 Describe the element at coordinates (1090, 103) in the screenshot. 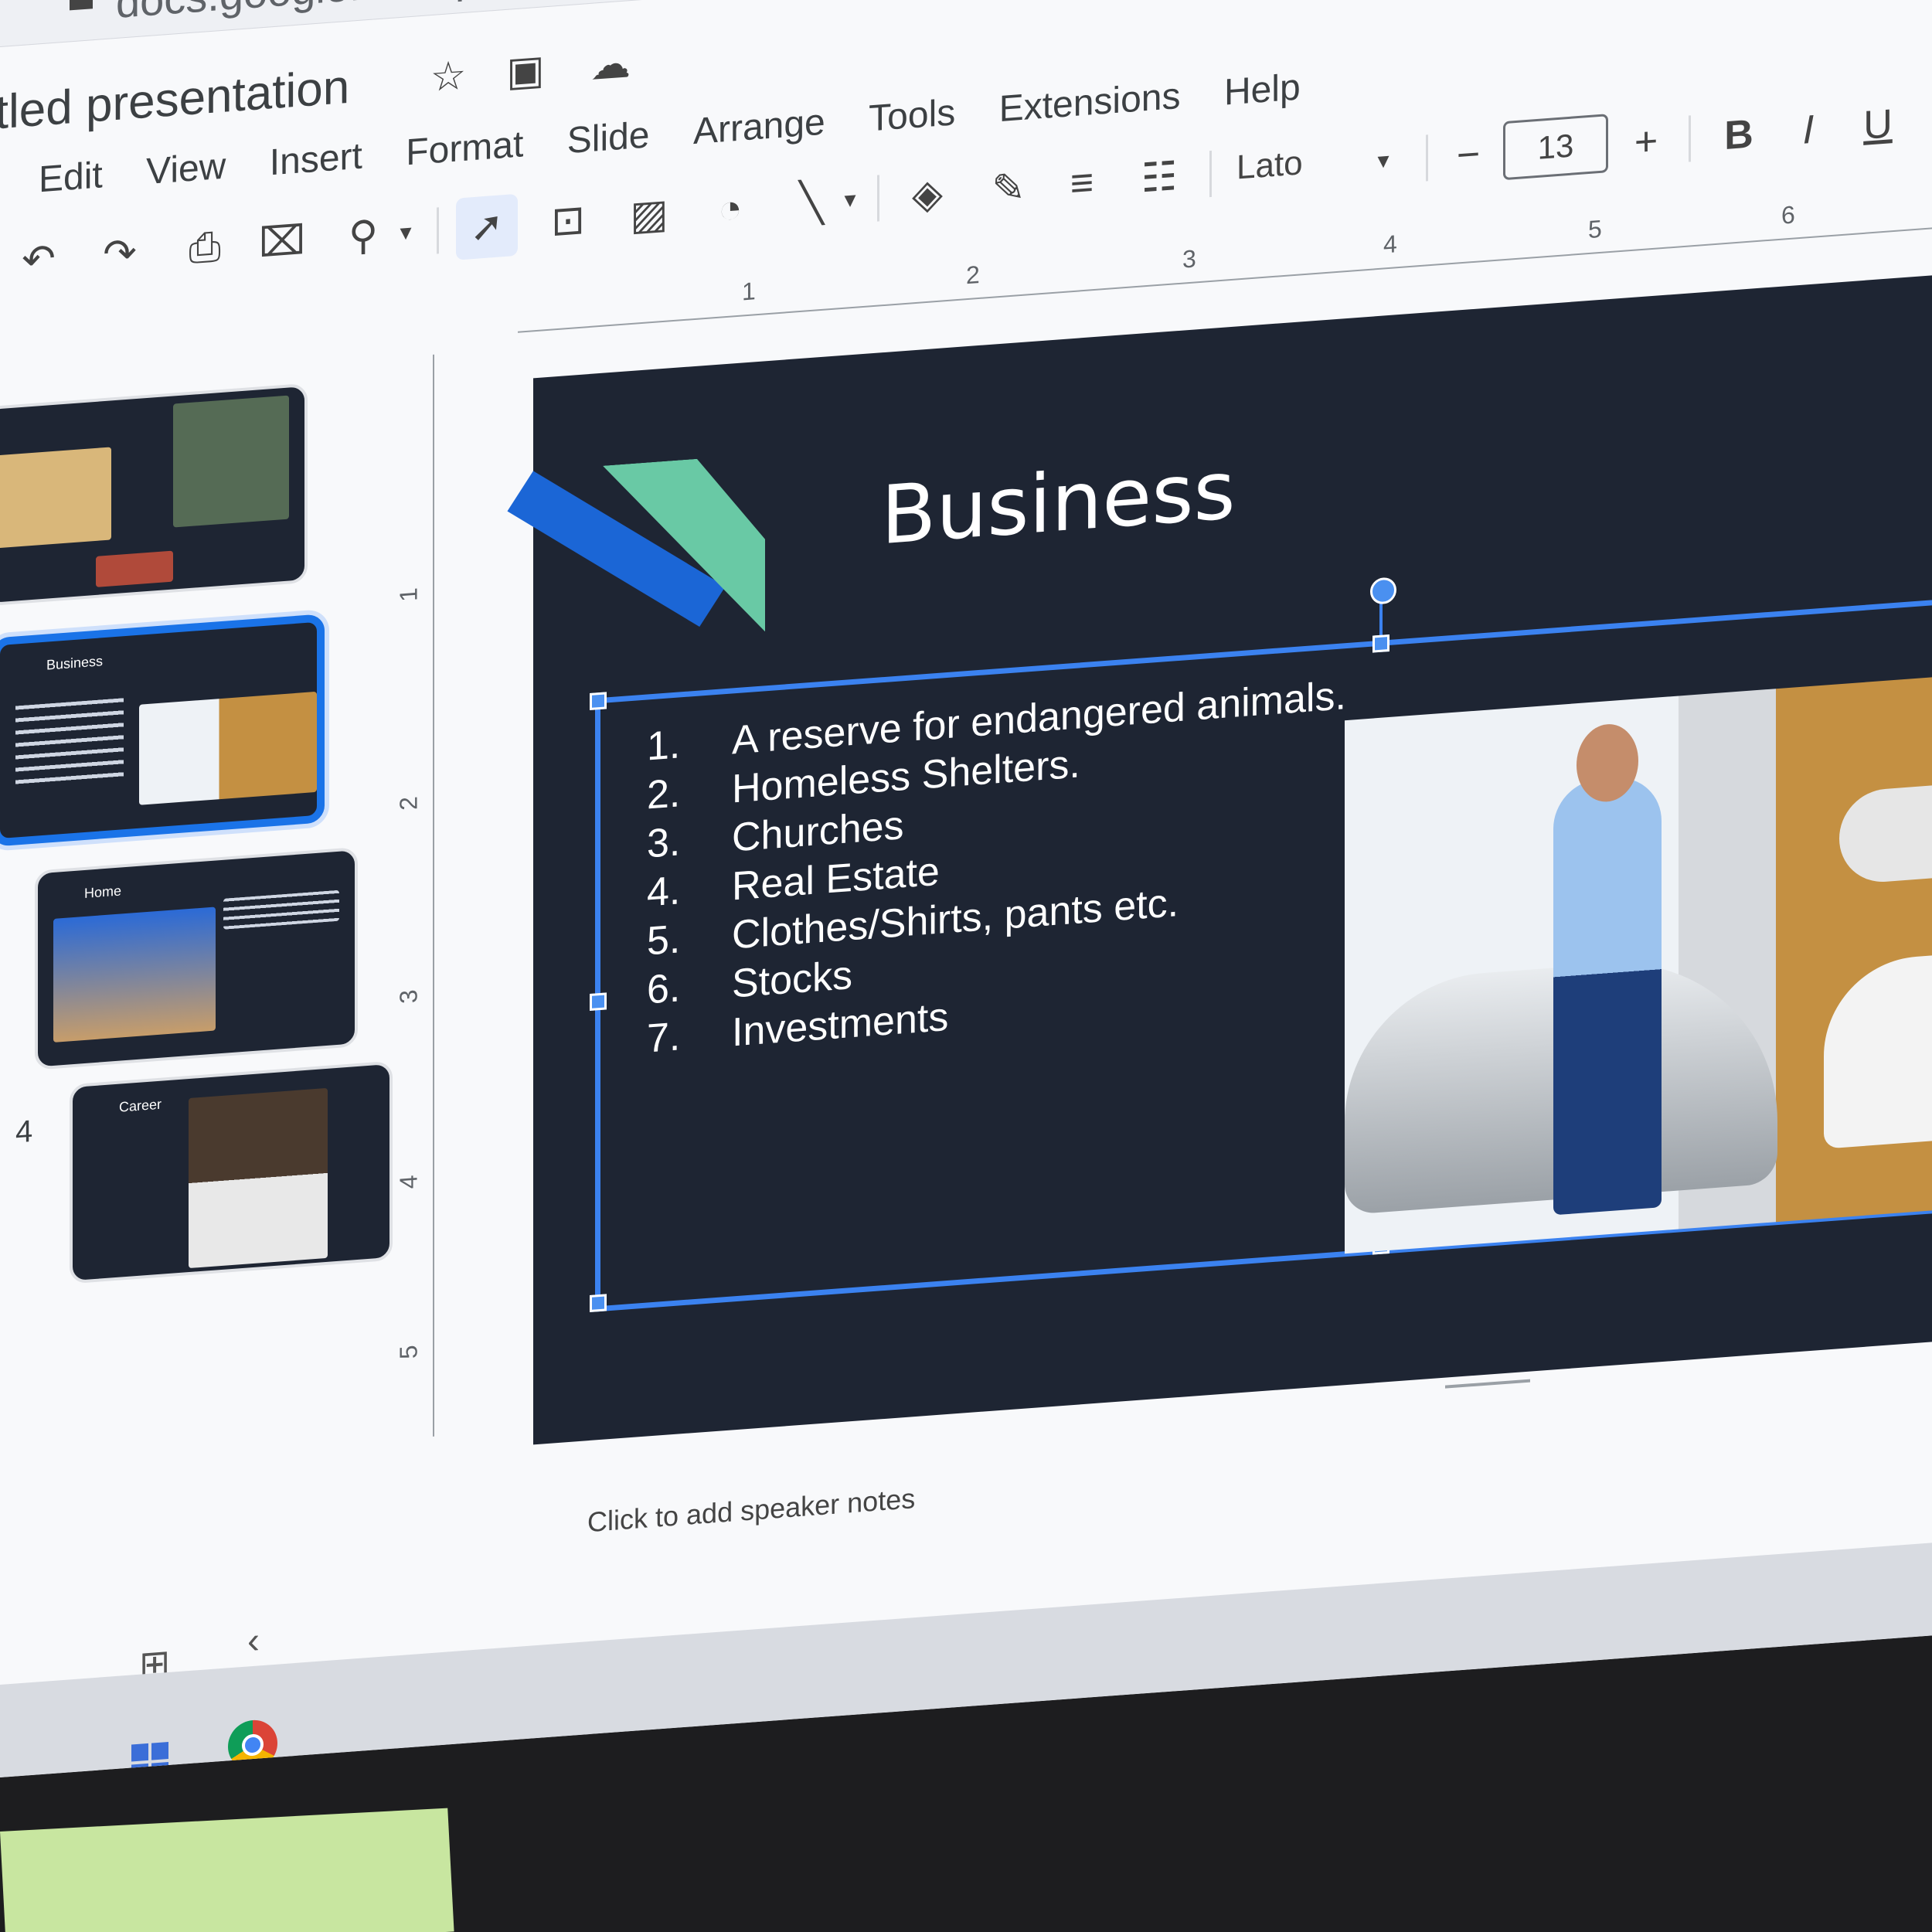

I see `menu-extensions: Extensions` at that location.